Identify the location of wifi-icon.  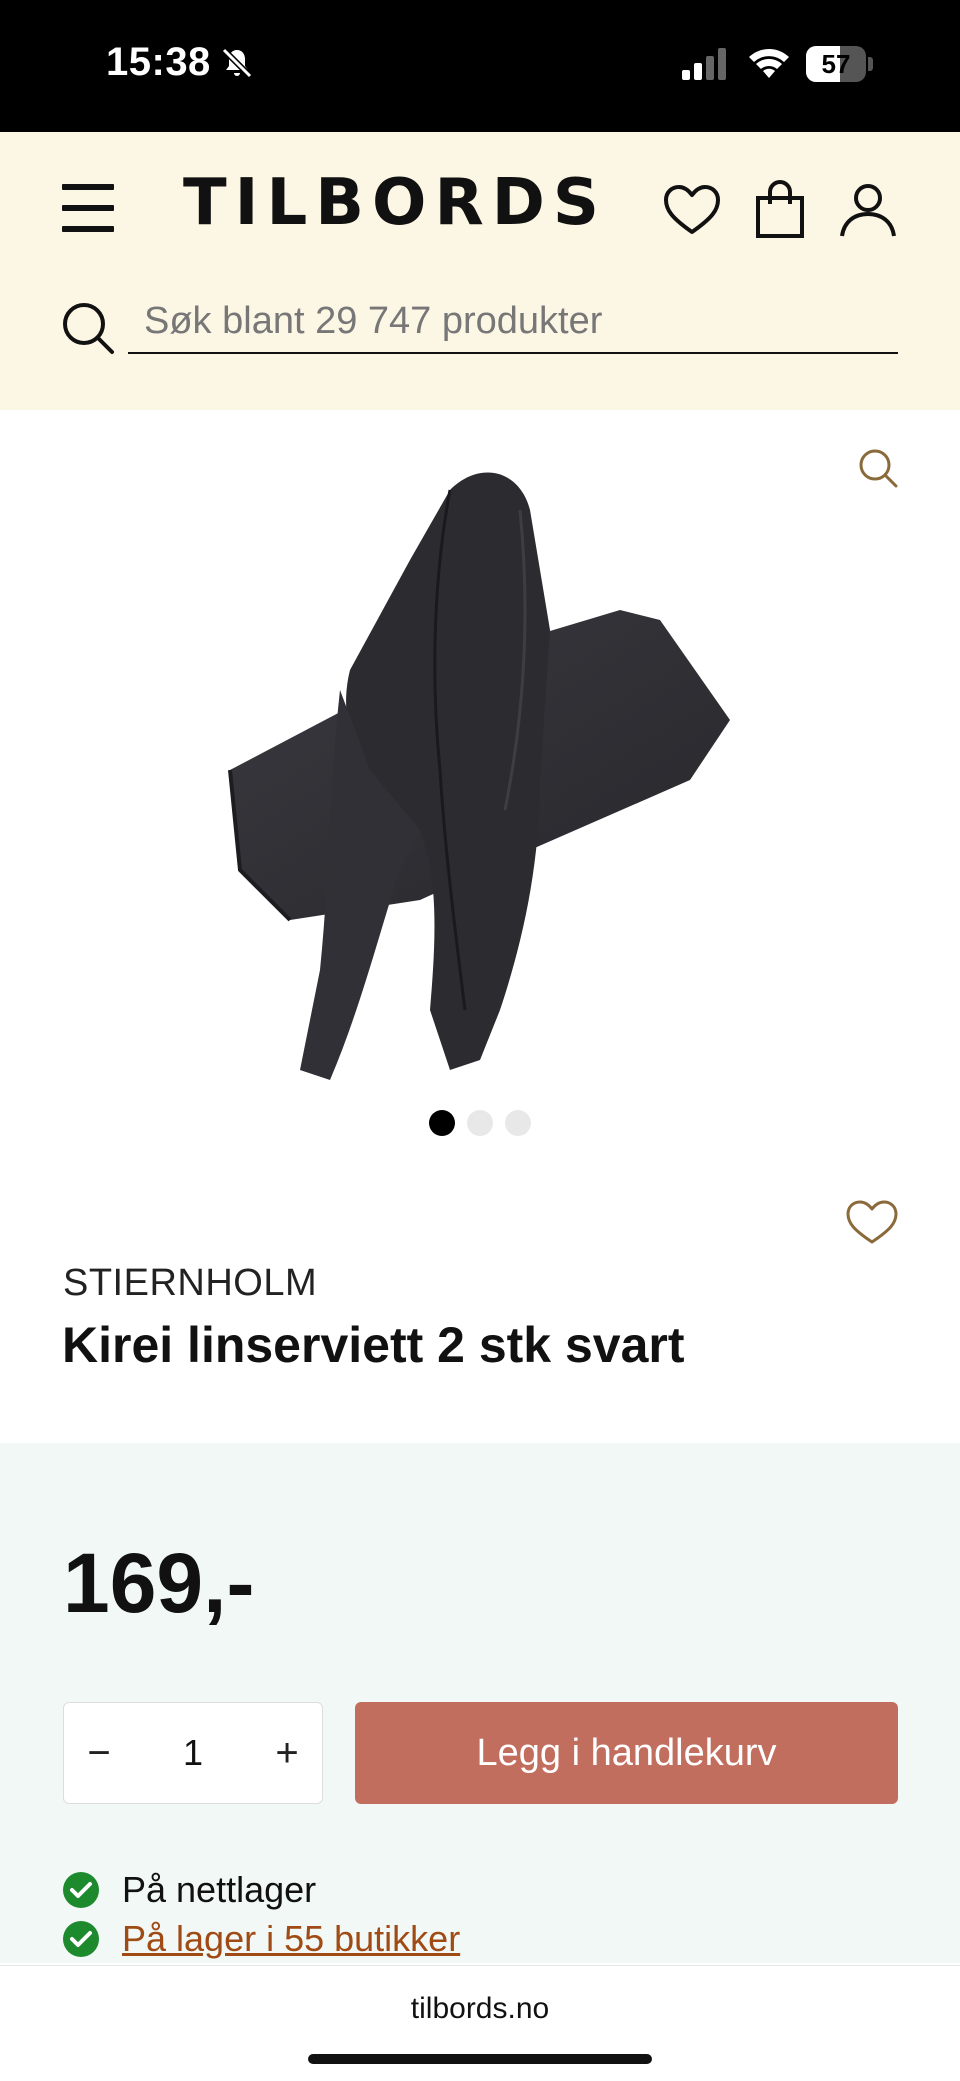
(769, 63).